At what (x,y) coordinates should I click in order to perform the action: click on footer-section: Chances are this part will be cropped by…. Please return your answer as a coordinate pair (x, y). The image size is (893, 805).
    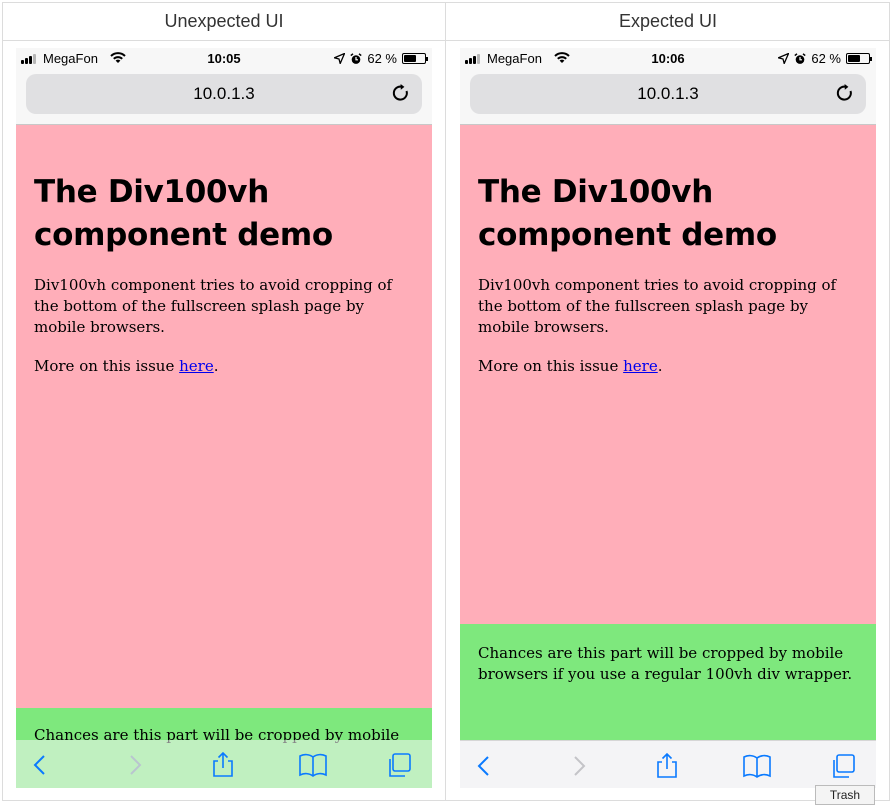
    Looking at the image, I should click on (668, 682).